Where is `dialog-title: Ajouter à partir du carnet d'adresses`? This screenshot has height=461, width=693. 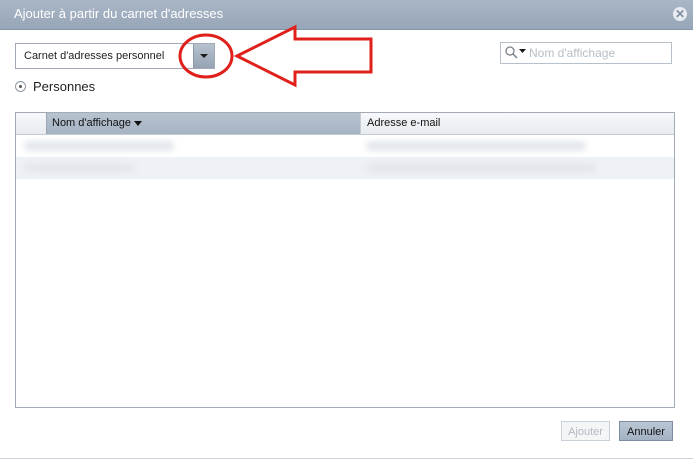 dialog-title: Ajouter à partir du carnet d'adresses is located at coordinates (119, 13).